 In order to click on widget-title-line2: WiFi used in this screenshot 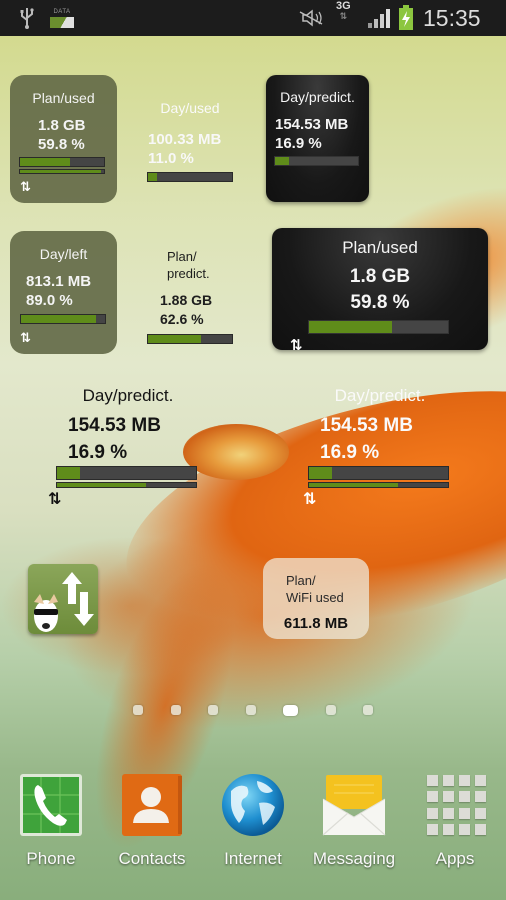, I will do `click(315, 597)`.